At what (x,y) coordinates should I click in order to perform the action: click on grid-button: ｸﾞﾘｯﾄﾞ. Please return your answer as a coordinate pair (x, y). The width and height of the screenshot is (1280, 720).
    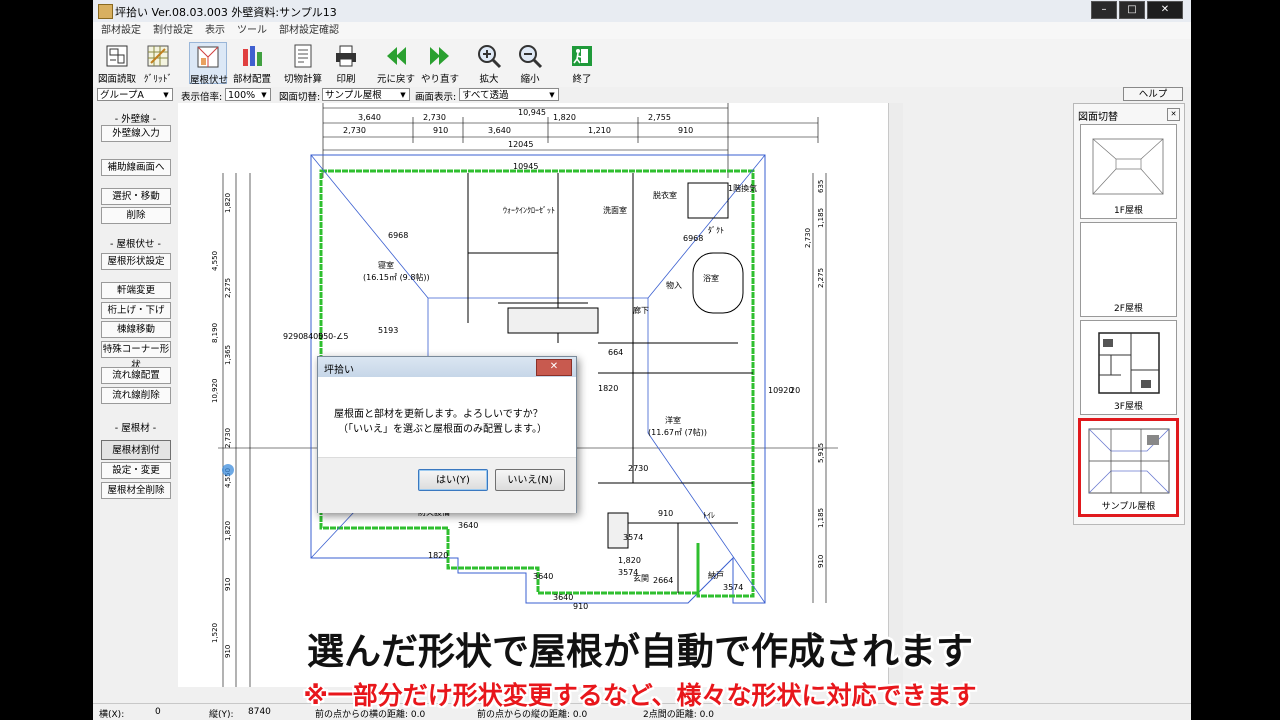
    Looking at the image, I should click on (158, 63).